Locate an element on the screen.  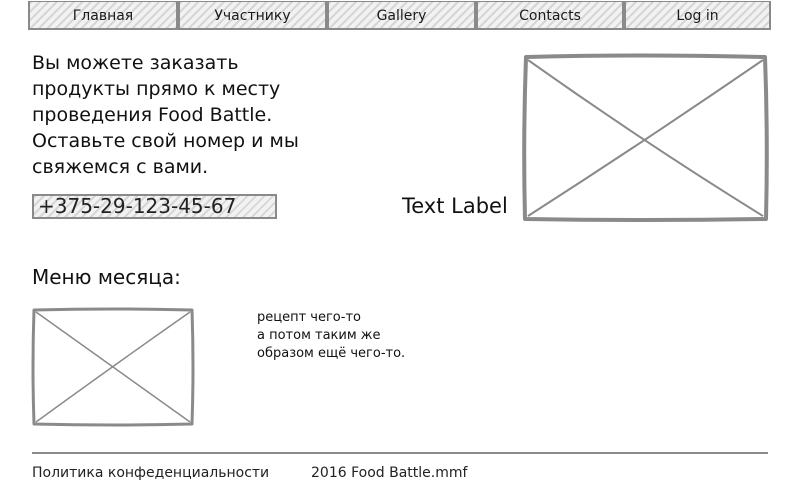
nav-tab-login: Log in is located at coordinates (697, 15).